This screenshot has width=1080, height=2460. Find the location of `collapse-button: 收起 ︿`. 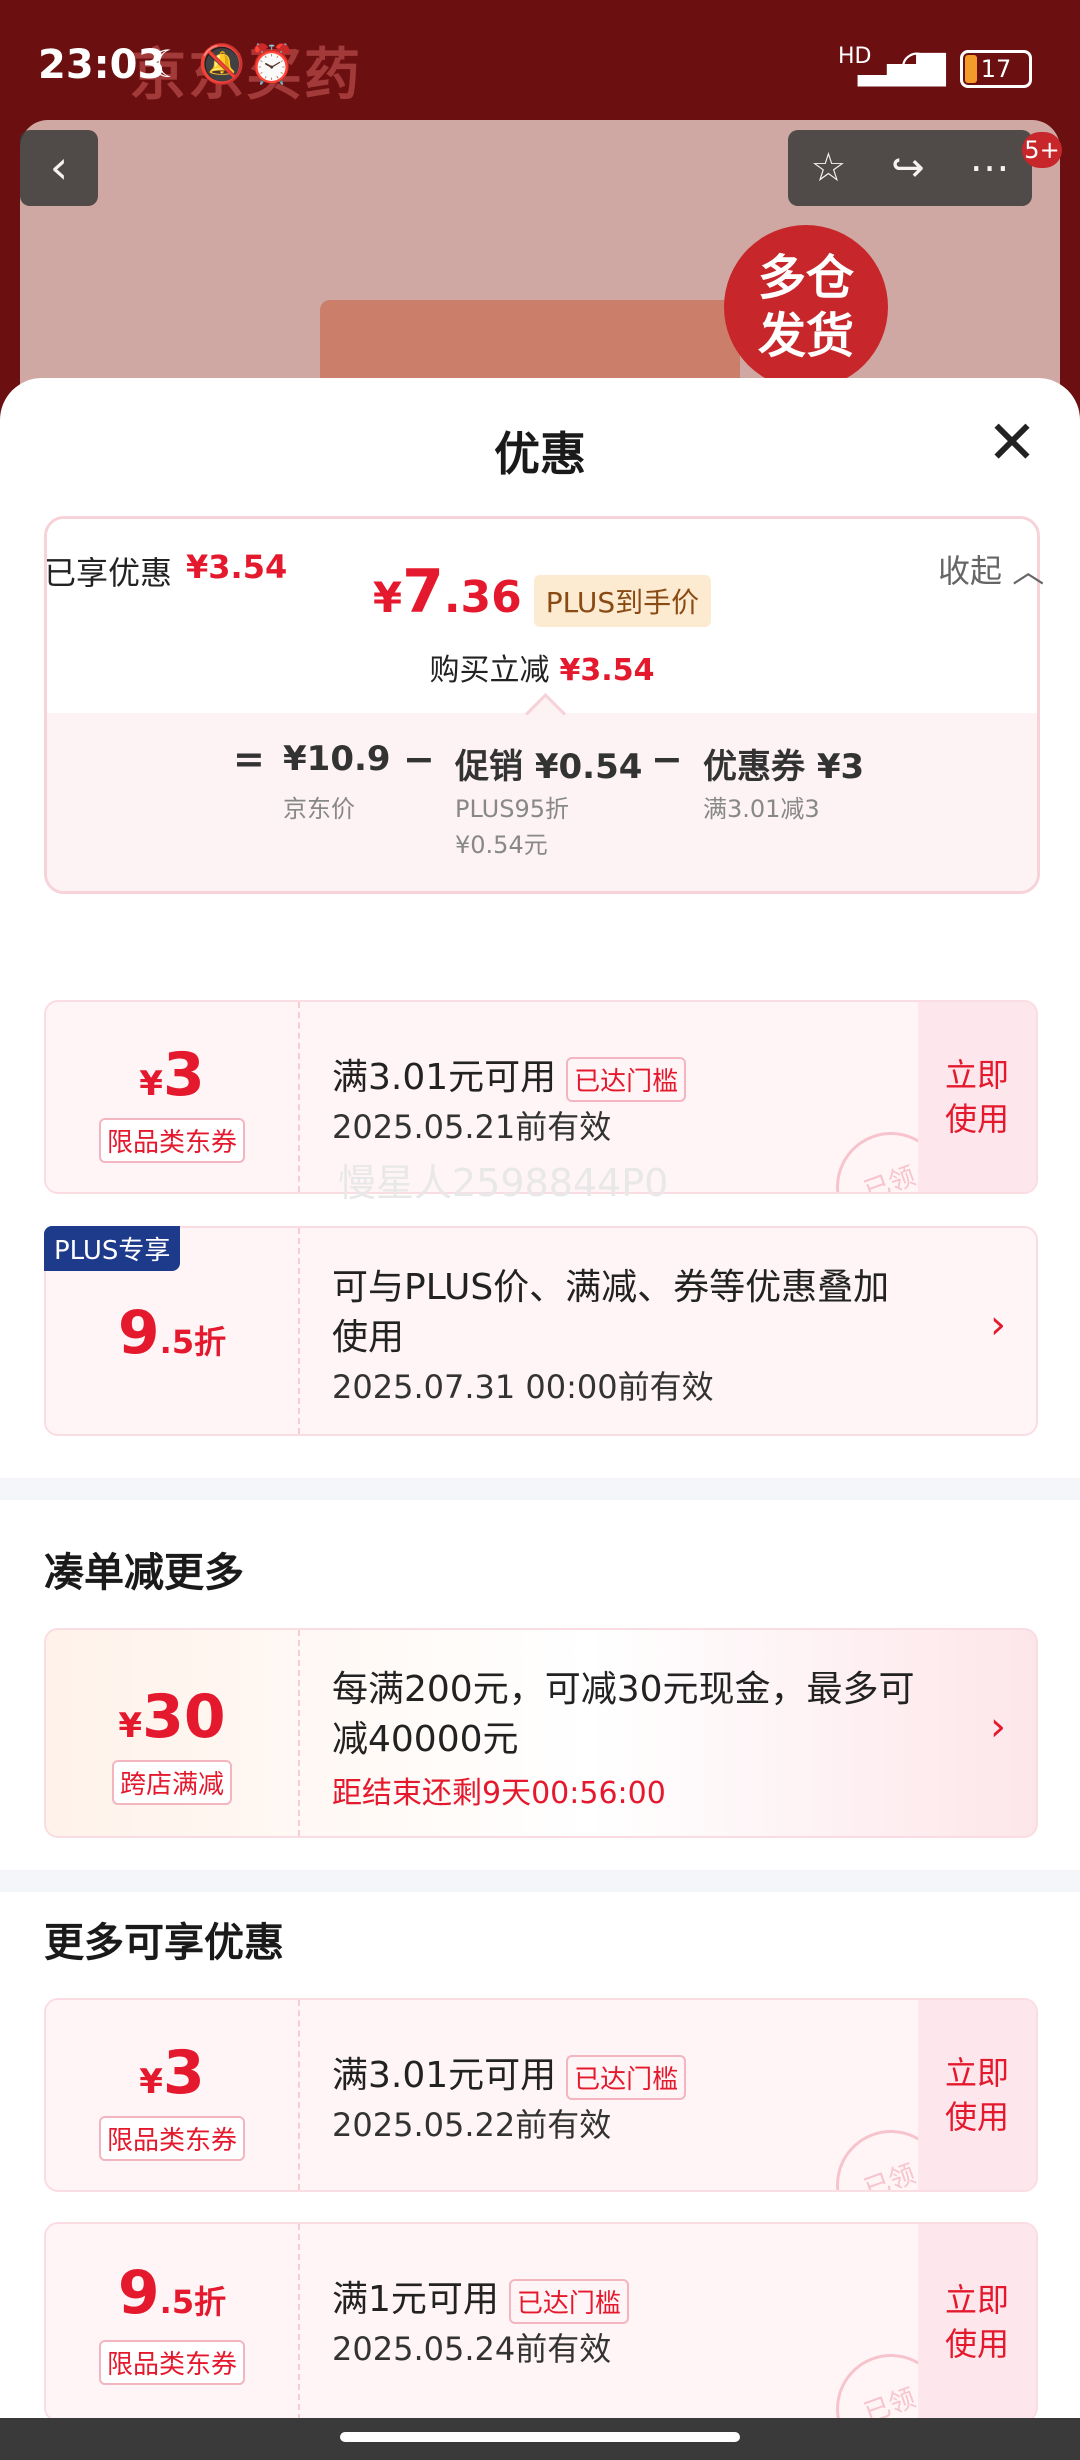

collapse-button: 收起 ︿ is located at coordinates (991, 569).